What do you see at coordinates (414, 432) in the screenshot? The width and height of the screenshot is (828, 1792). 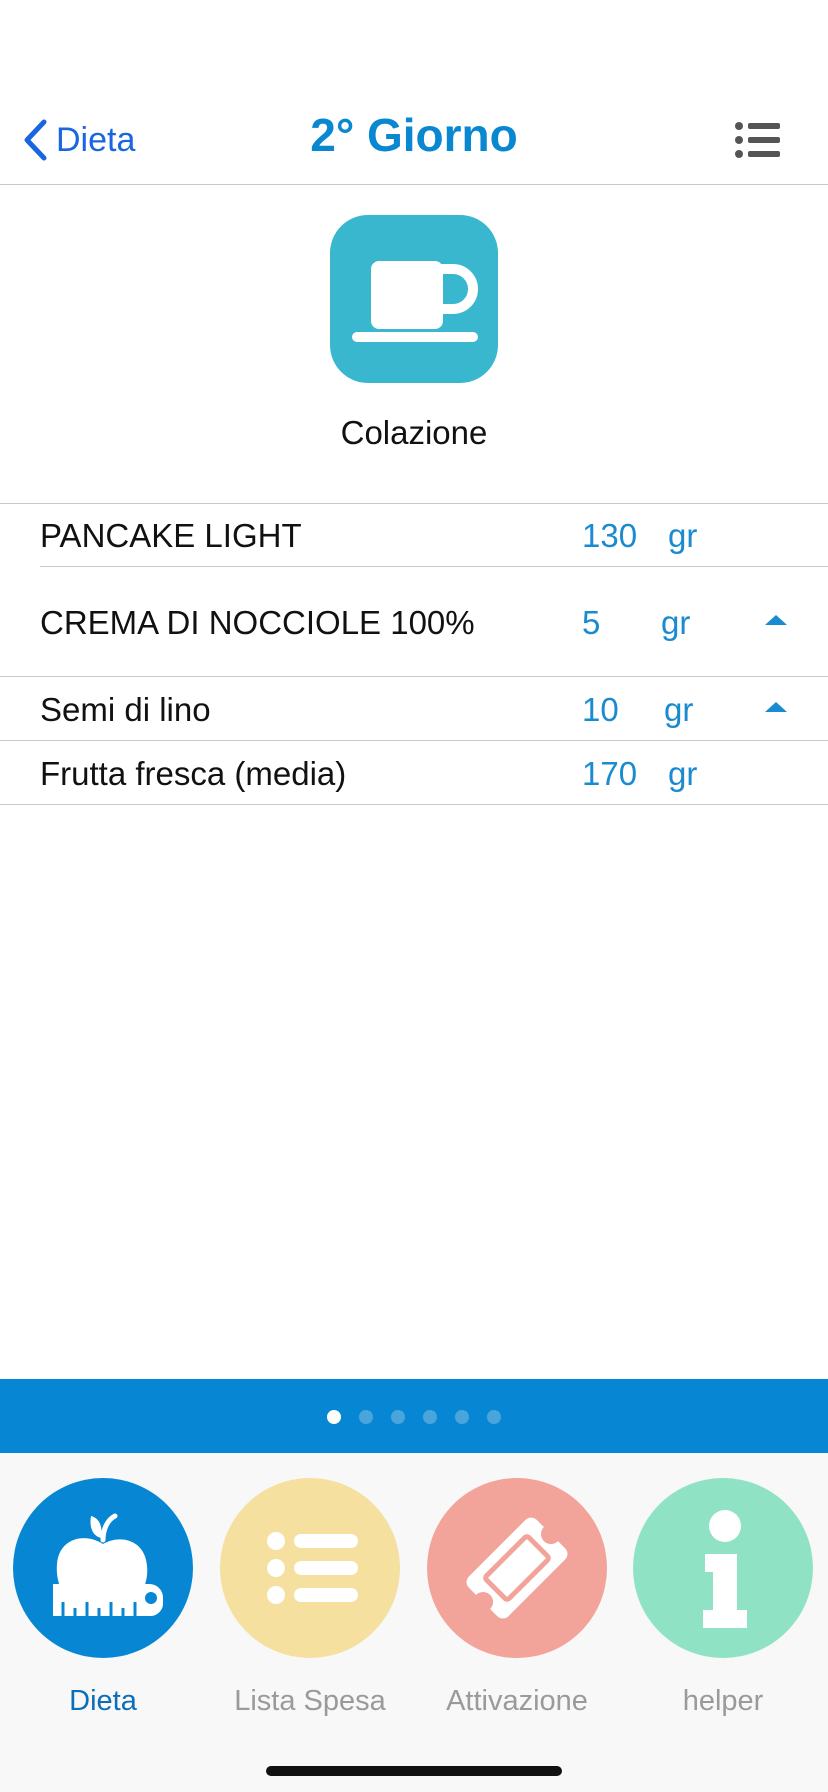 I see `meal-label: Colazione` at bounding box center [414, 432].